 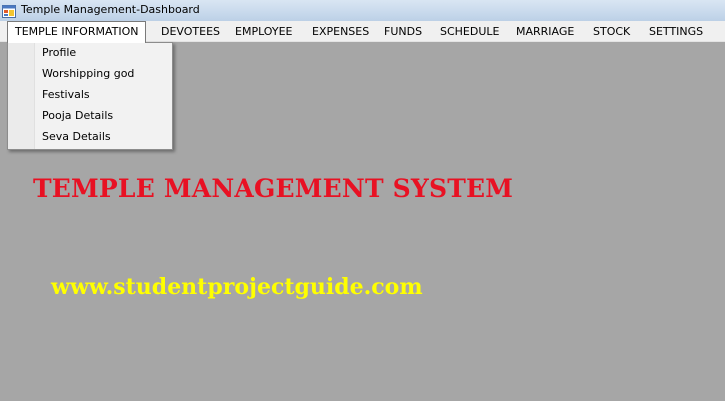 What do you see at coordinates (403, 31) in the screenshot?
I see `menu-funds: FUNDS` at bounding box center [403, 31].